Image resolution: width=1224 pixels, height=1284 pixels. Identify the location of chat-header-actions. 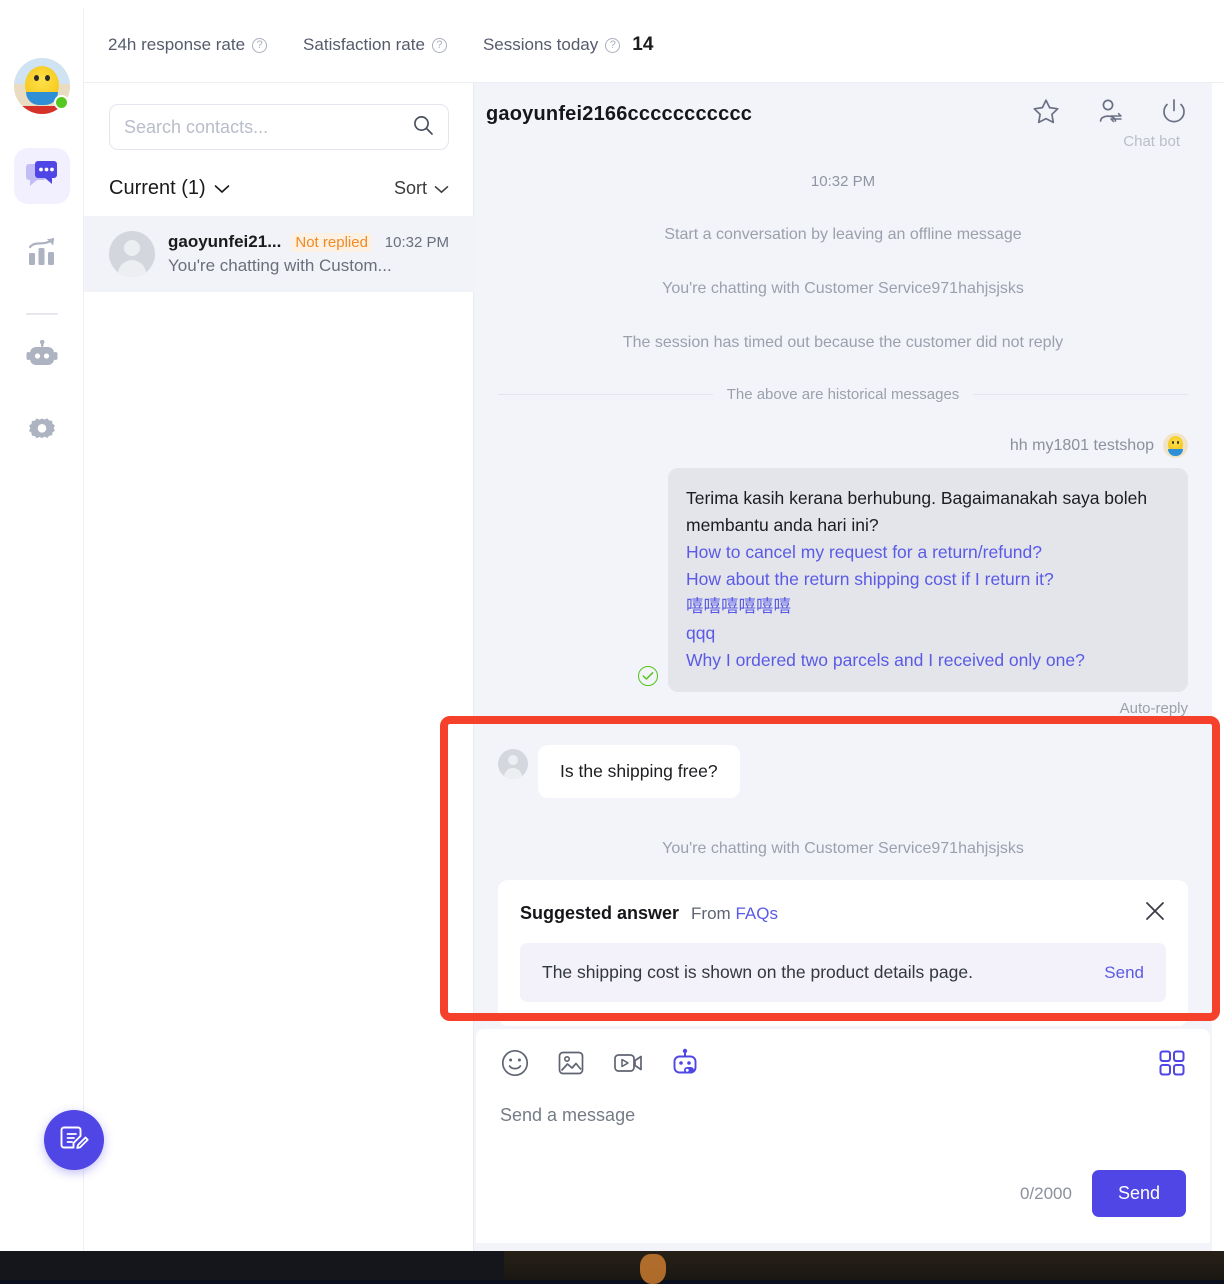
(1110, 114).